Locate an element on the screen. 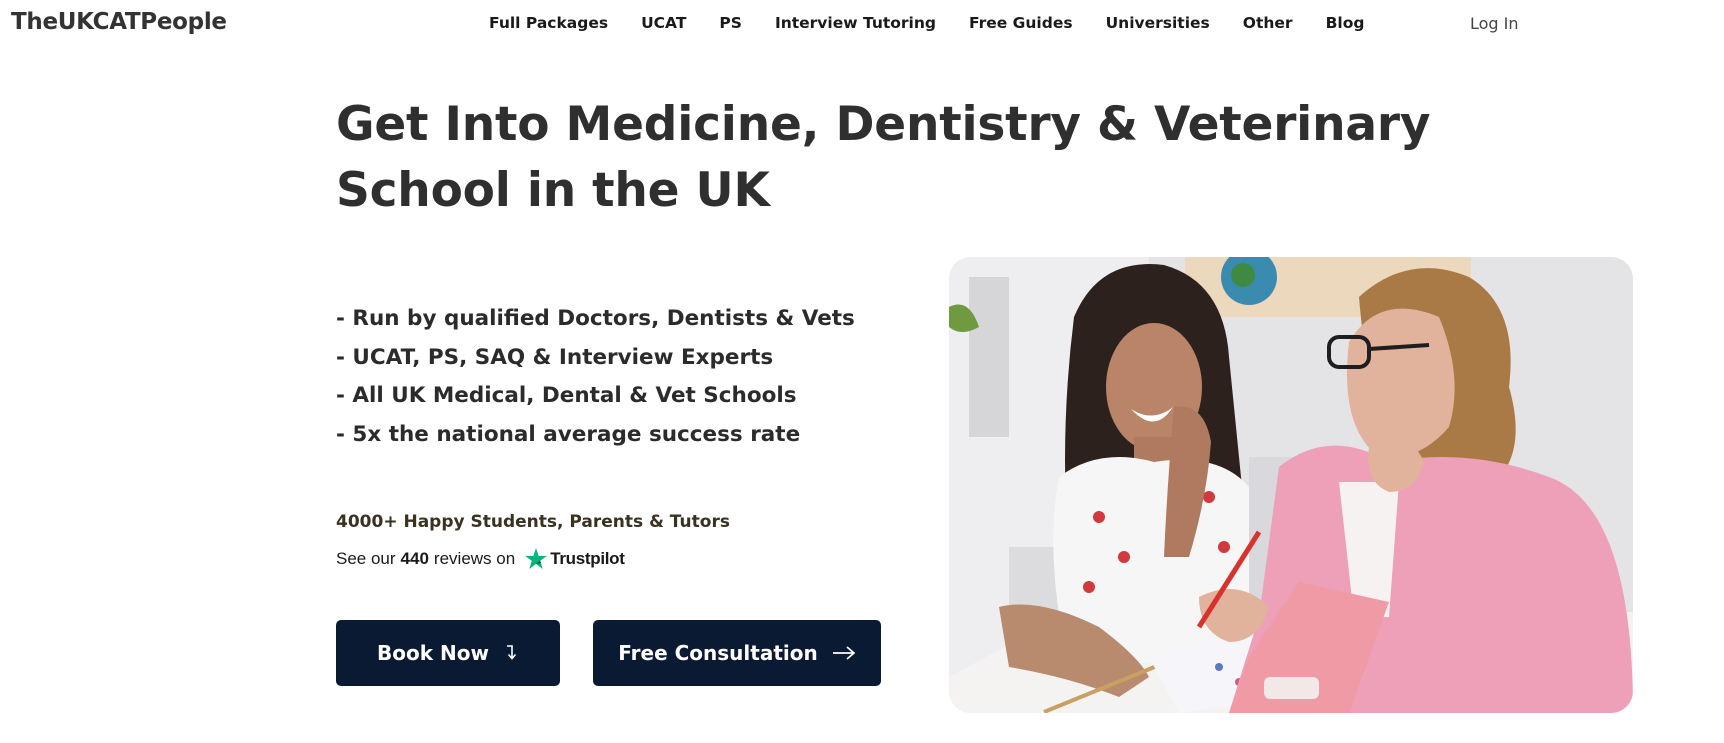 The height and width of the screenshot is (743, 1724). feature-item: - All UK Medical, Dental & Vet Schools is located at coordinates (566, 395).